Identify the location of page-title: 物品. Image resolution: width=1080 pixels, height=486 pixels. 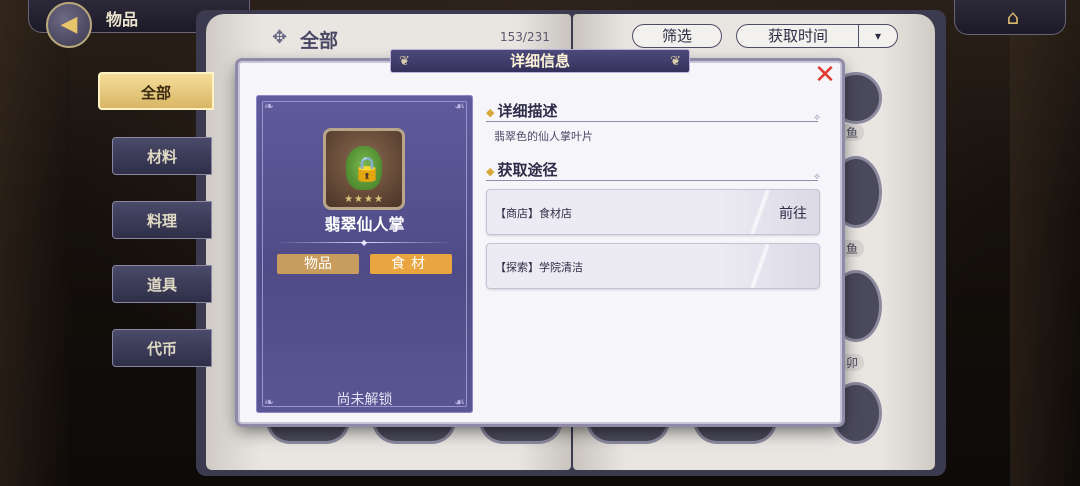
(122, 19).